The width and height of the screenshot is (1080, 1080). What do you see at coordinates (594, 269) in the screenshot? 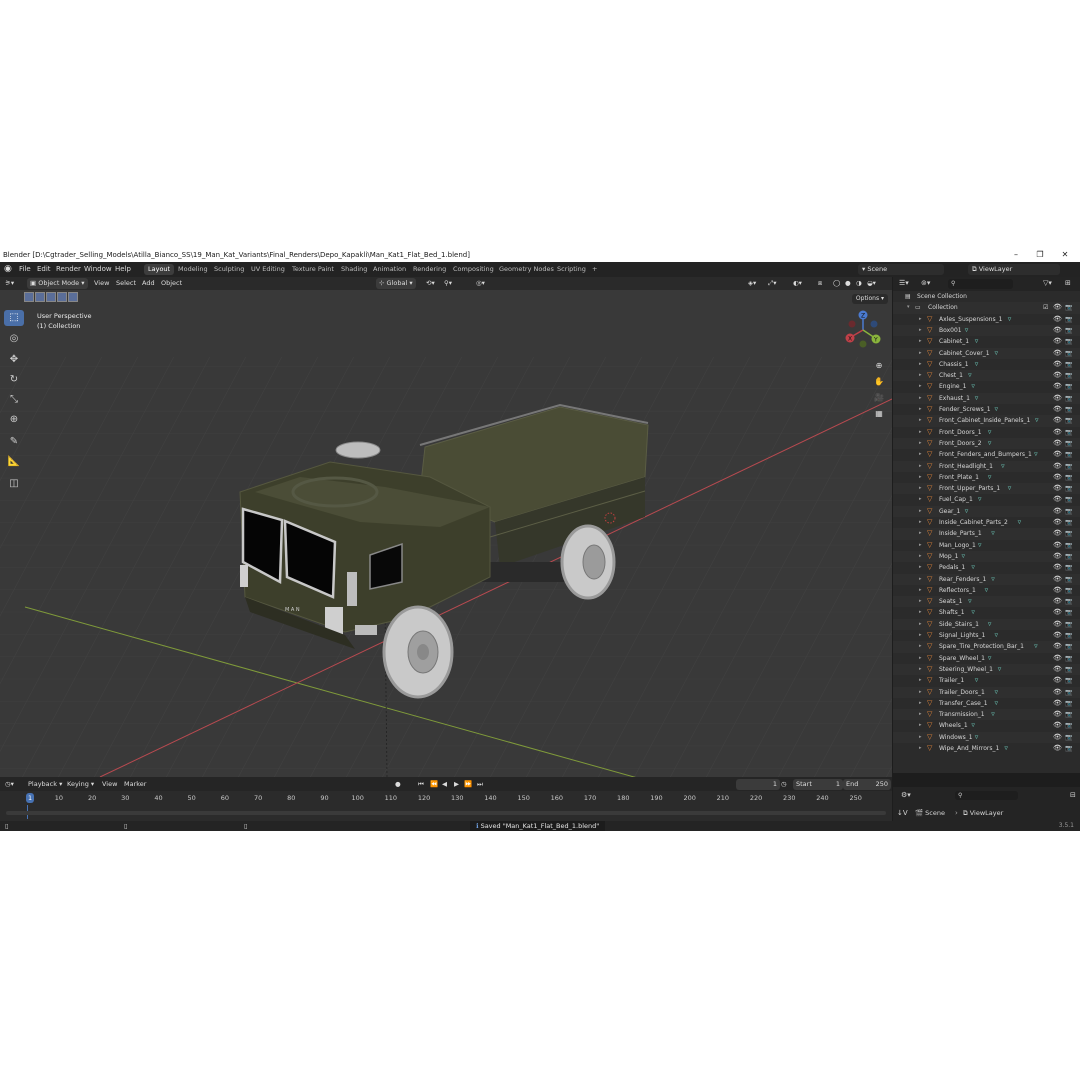
I see `add-workspace-button: +` at bounding box center [594, 269].